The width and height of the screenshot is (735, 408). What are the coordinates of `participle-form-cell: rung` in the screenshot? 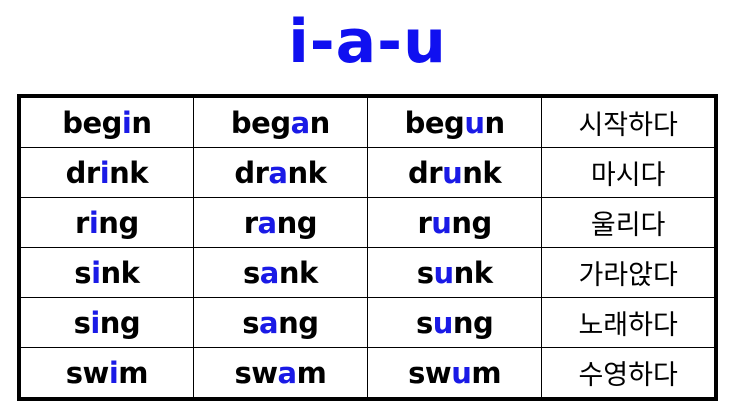 It's located at (454, 222).